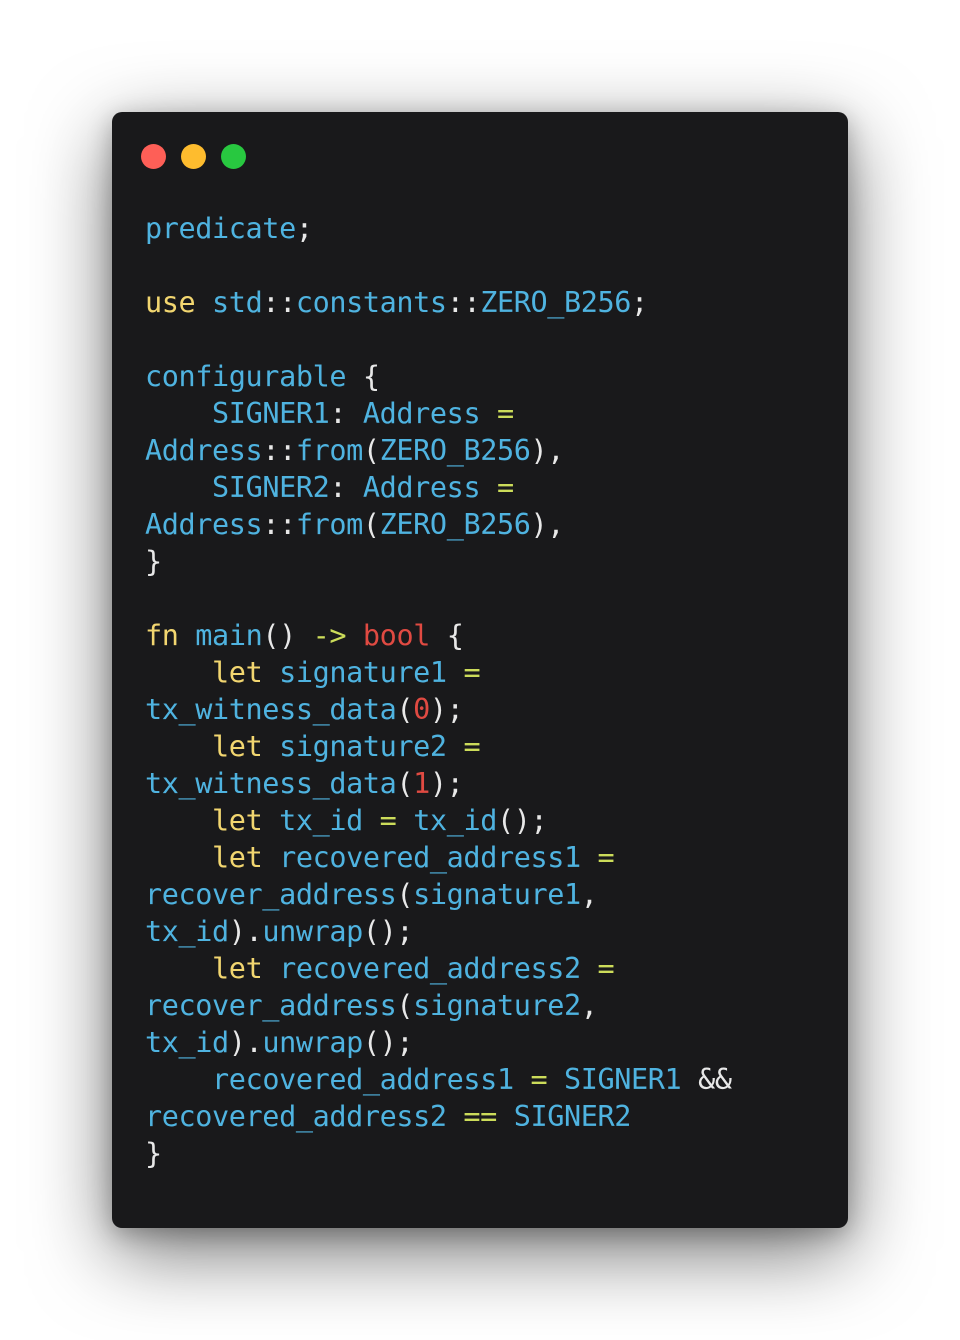 The width and height of the screenshot is (960, 1340). What do you see at coordinates (304, 228) in the screenshot?
I see `code-token: ;` at bounding box center [304, 228].